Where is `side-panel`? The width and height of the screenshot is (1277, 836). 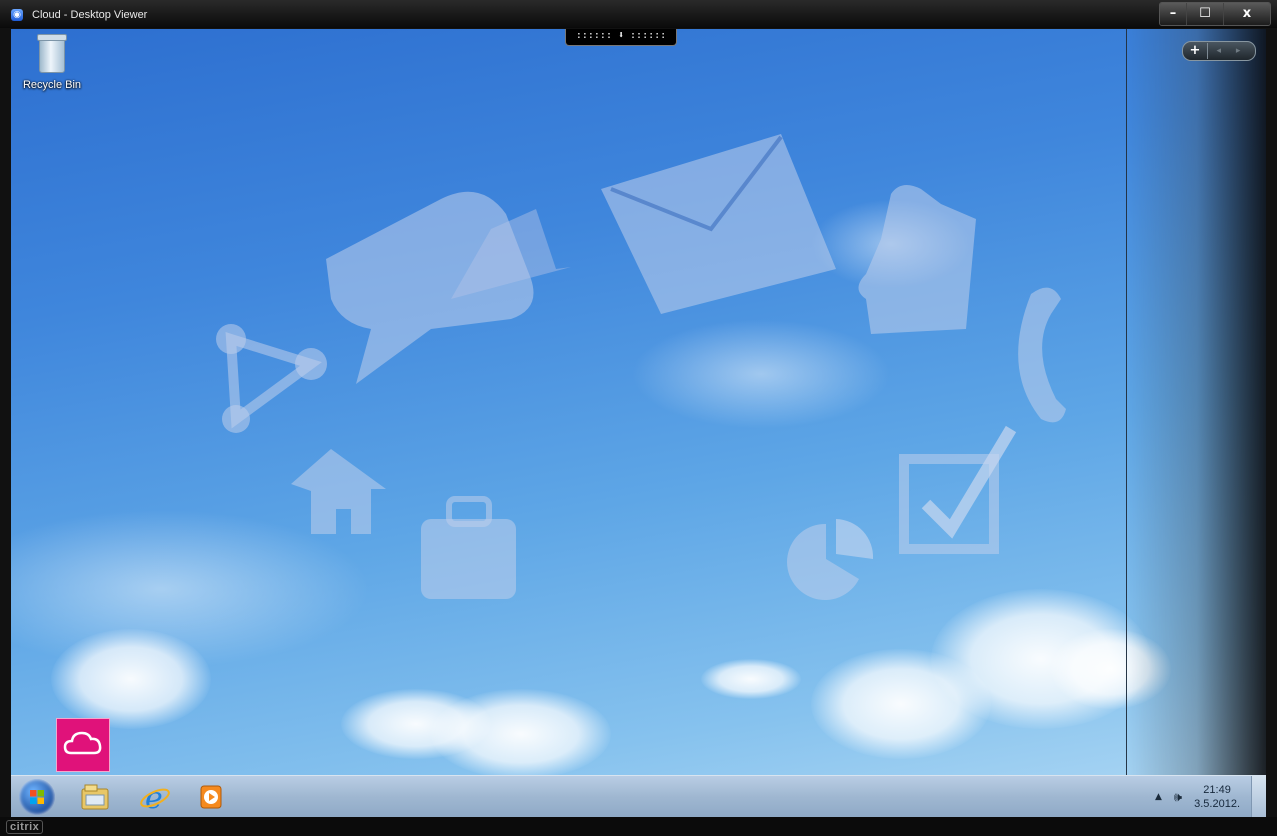 side-panel is located at coordinates (1196, 402).